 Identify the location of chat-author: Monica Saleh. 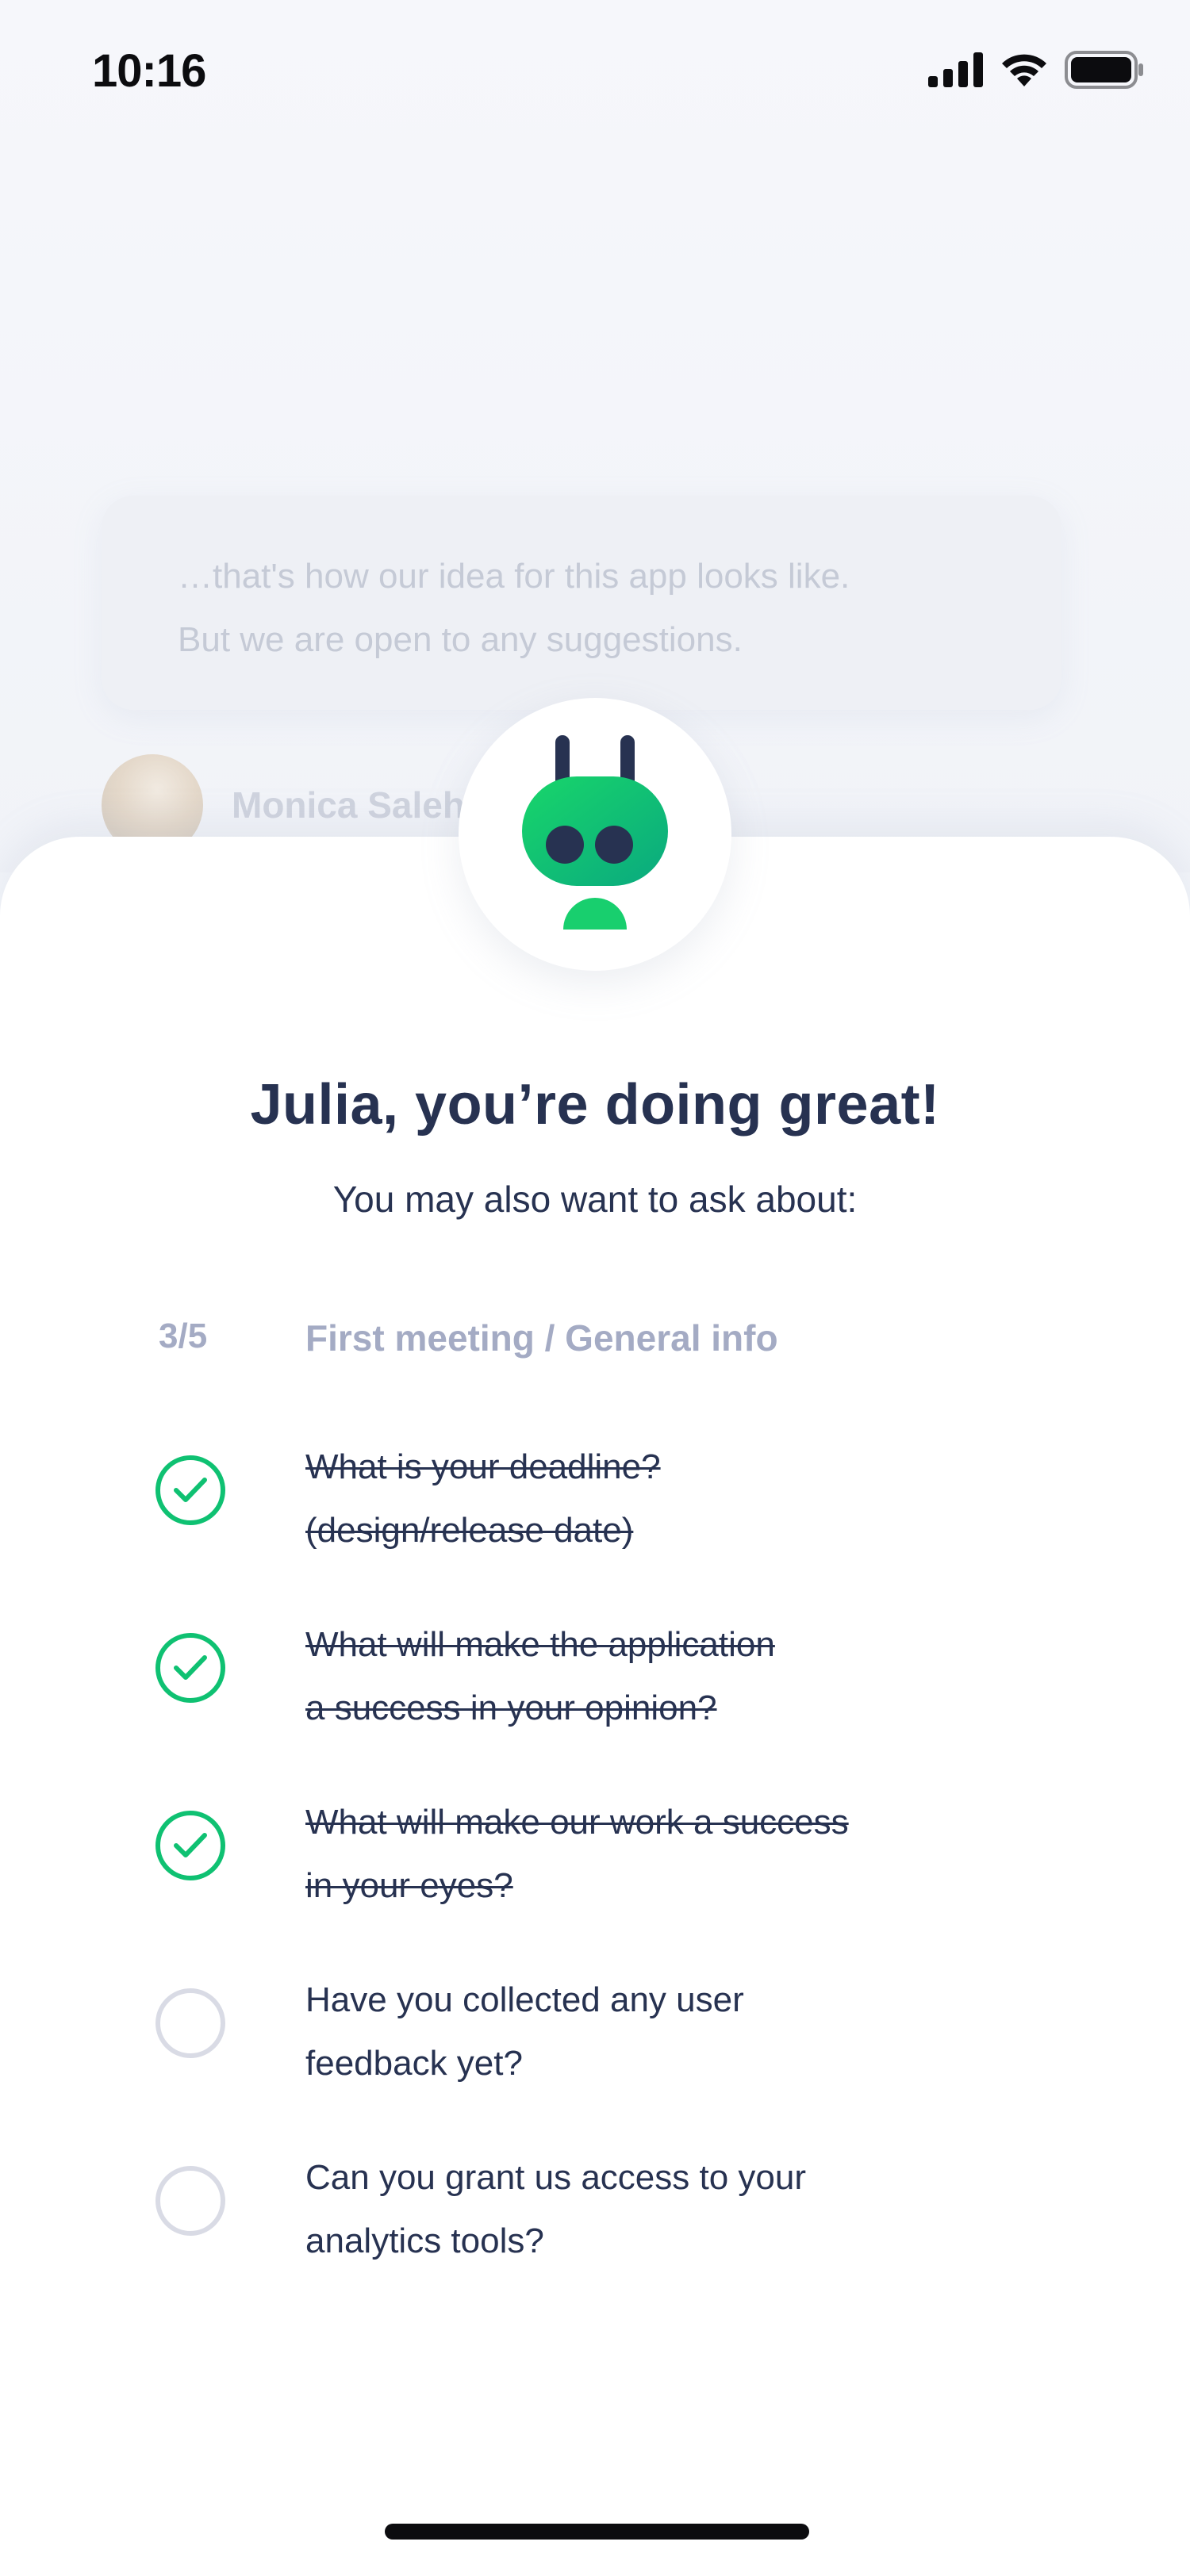
(283, 805).